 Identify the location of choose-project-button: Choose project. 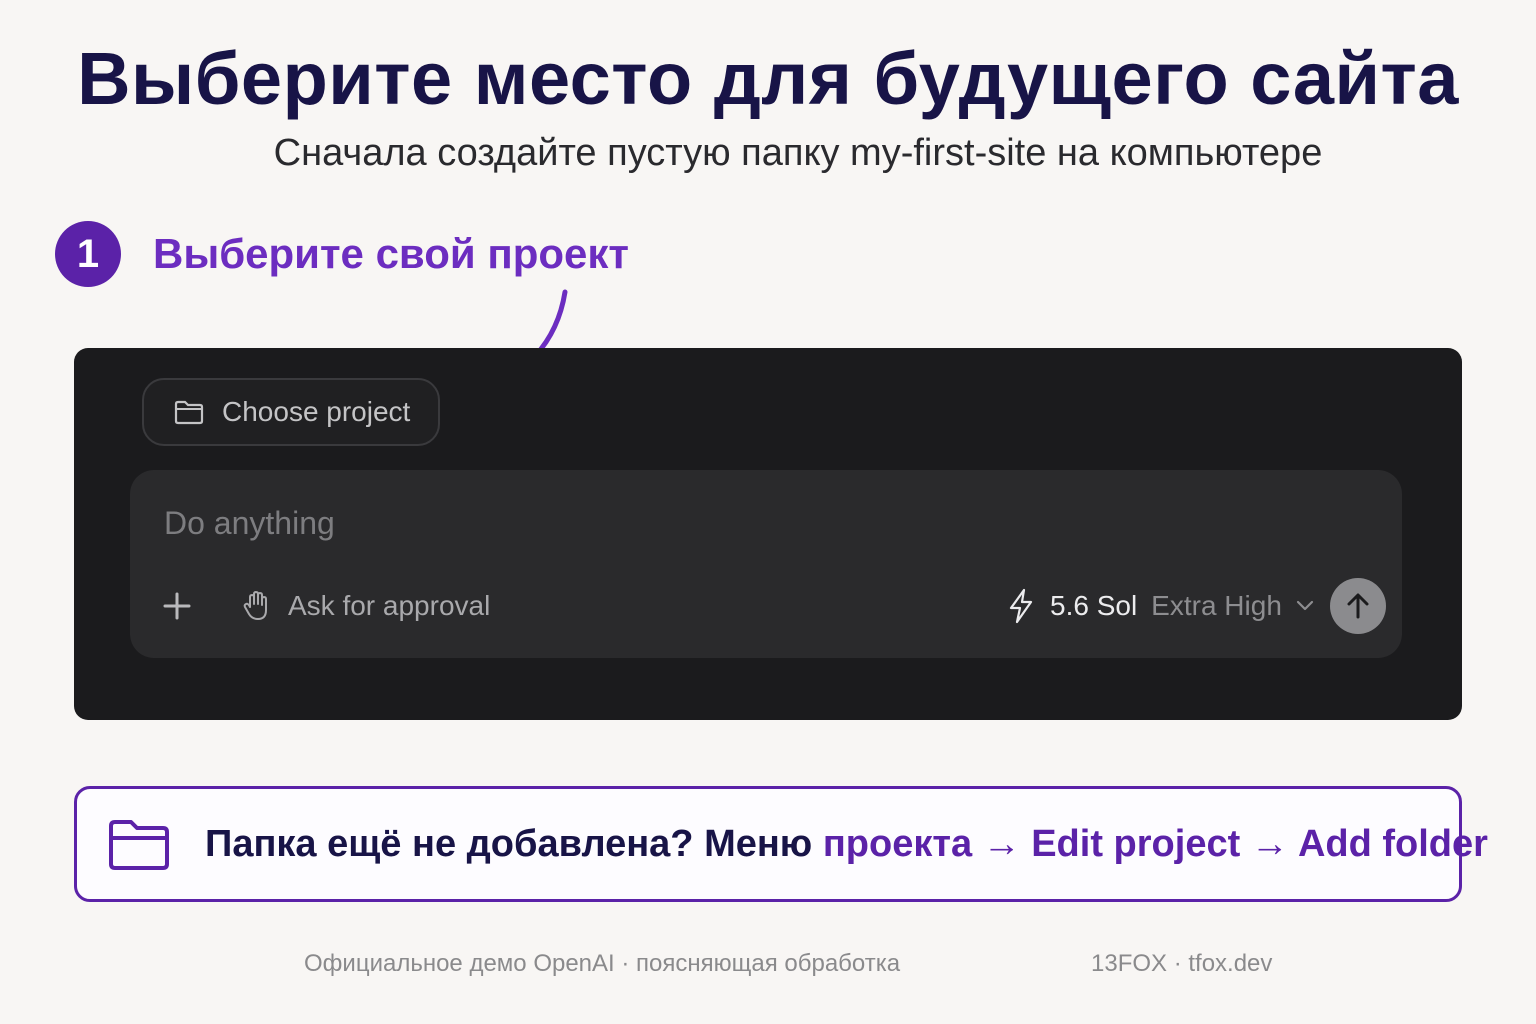
(291, 412).